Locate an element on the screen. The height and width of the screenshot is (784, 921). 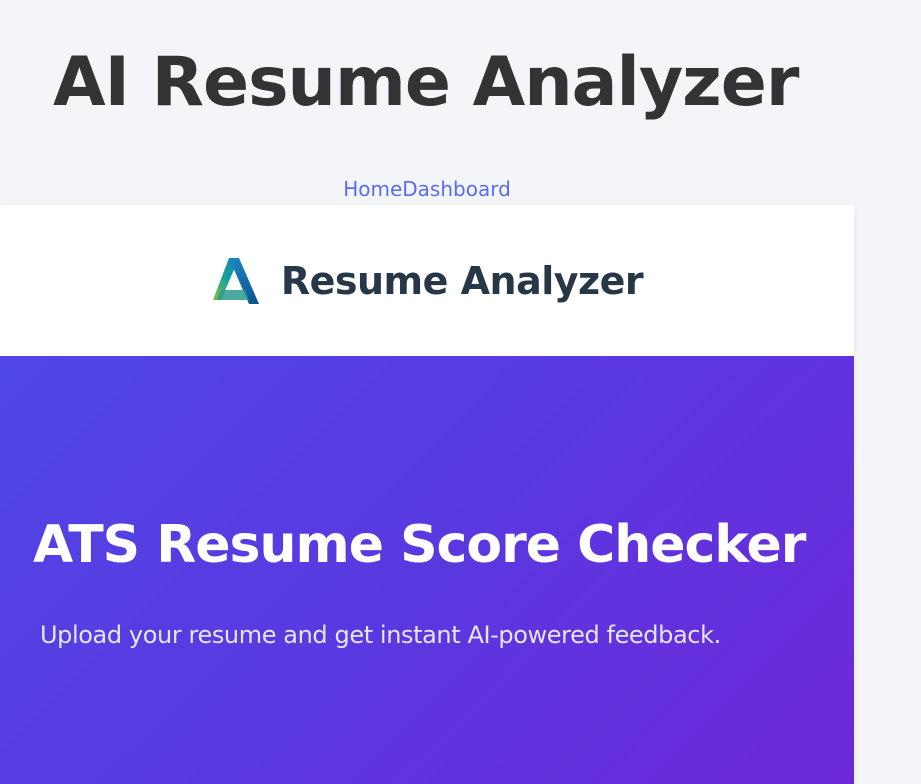
page-title: AI Resume Analyzer is located at coordinates (426, 82).